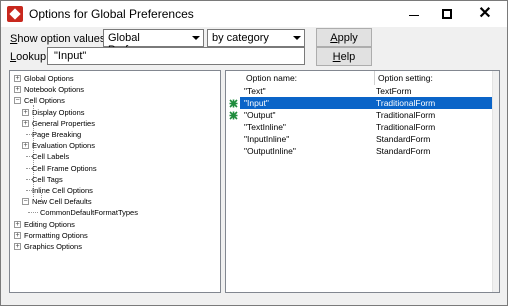 Image resolution: width=508 pixels, height=306 pixels. What do you see at coordinates (115, 235) in the screenshot?
I see `tree-item: + Formatting Options` at bounding box center [115, 235].